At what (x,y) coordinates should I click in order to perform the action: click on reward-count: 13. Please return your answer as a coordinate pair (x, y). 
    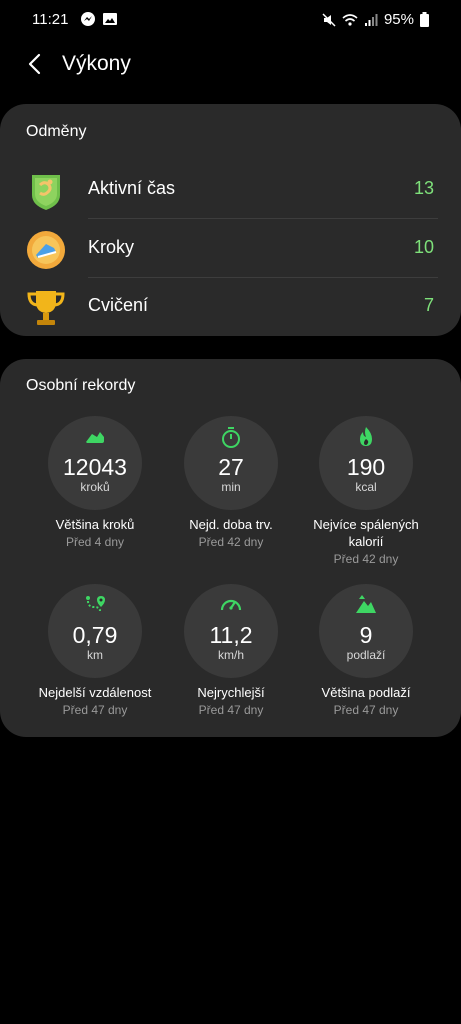
    Looking at the image, I should click on (423, 188).